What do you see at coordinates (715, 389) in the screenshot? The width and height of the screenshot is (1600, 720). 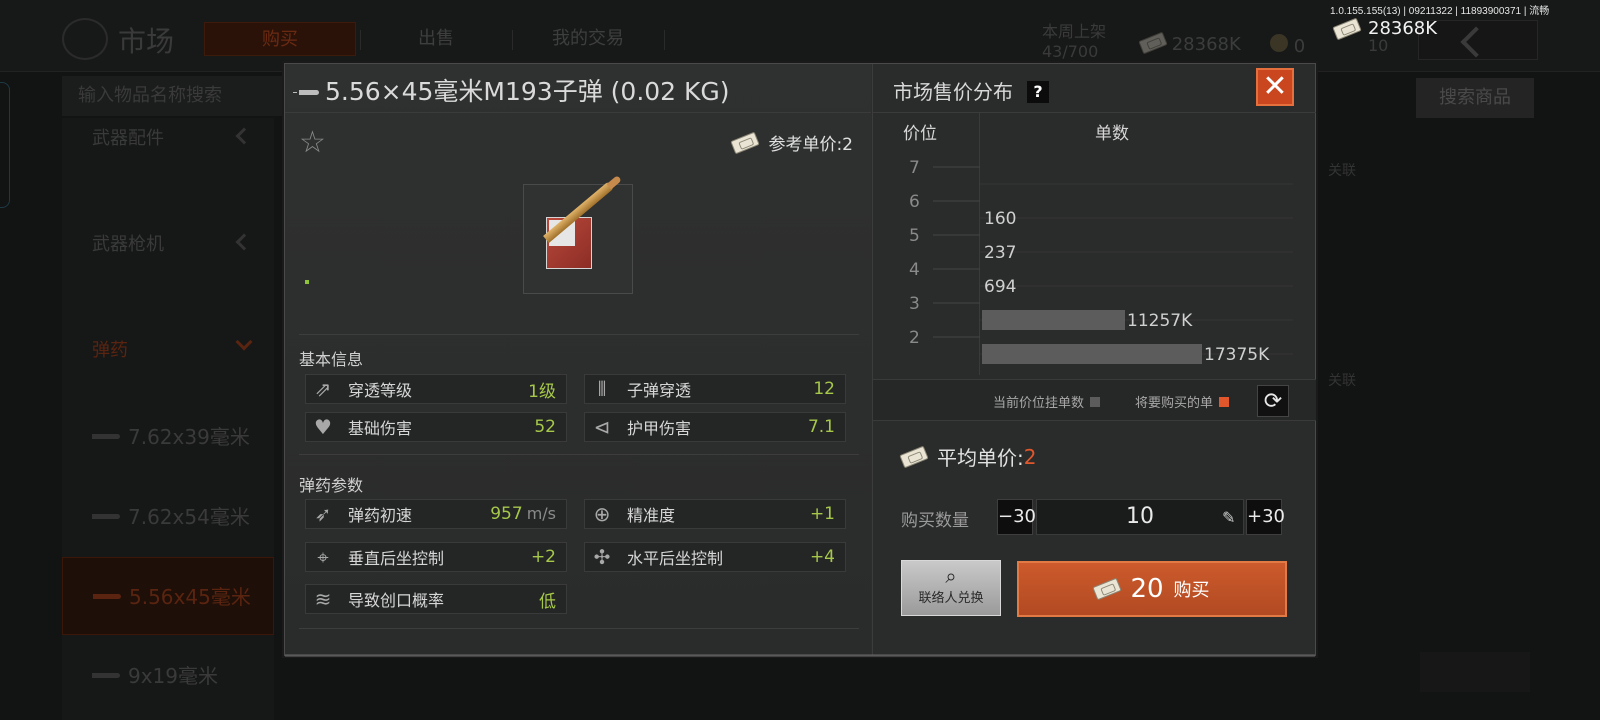 I see `stat-bullet-penetration: ⦀ 子弹穿透 12` at bounding box center [715, 389].